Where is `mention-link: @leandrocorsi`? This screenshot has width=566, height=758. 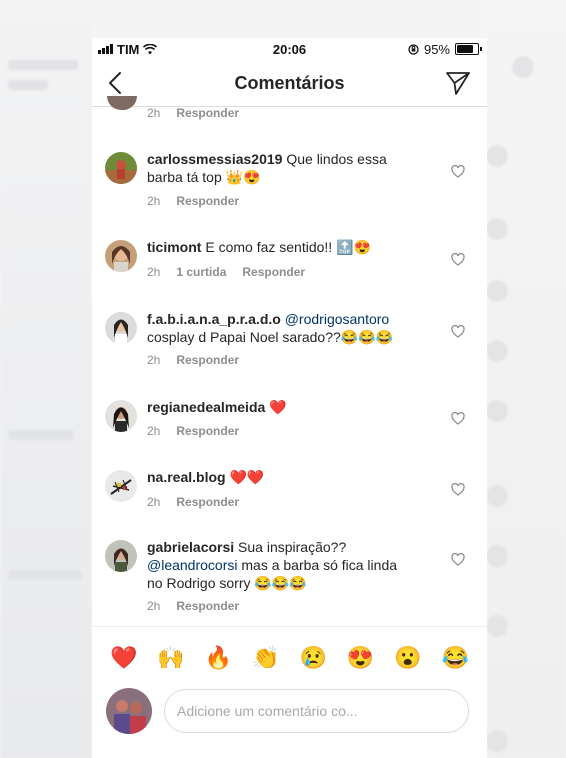
mention-link: @leandrocorsi is located at coordinates (192, 565).